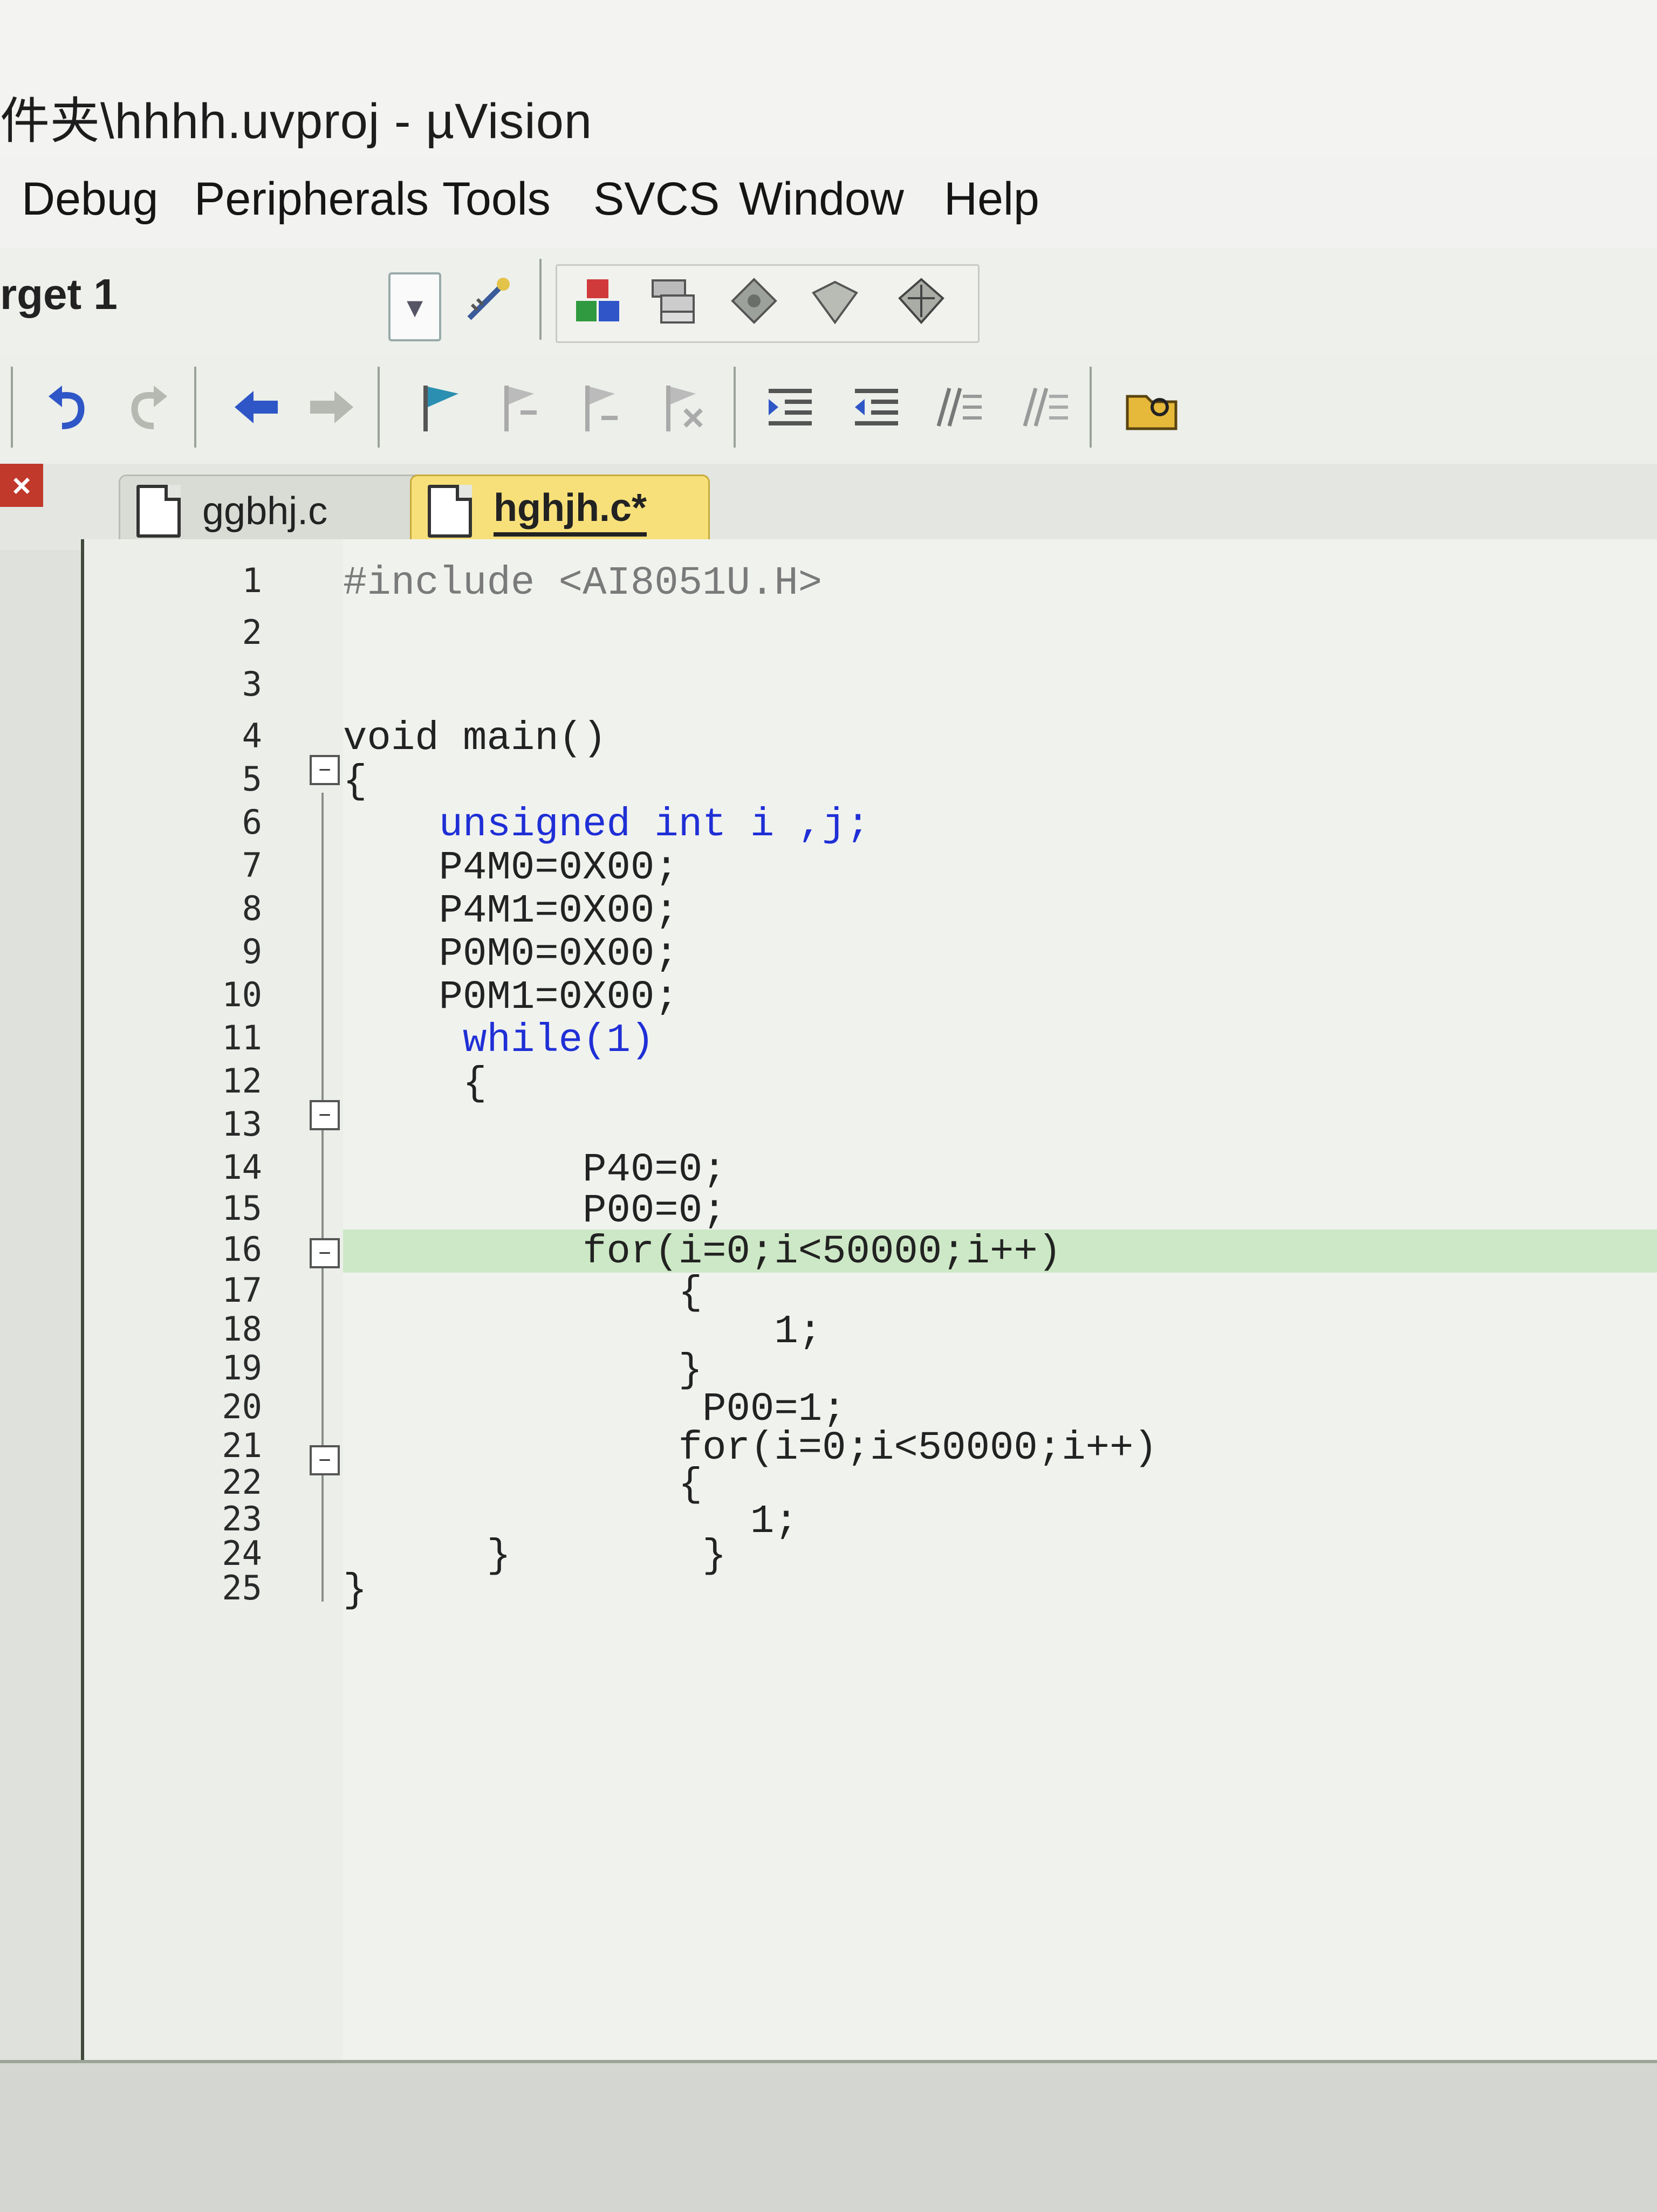 Image resolution: width=1657 pixels, height=2212 pixels. I want to click on code-line: 25 }, so click(870, 1590).